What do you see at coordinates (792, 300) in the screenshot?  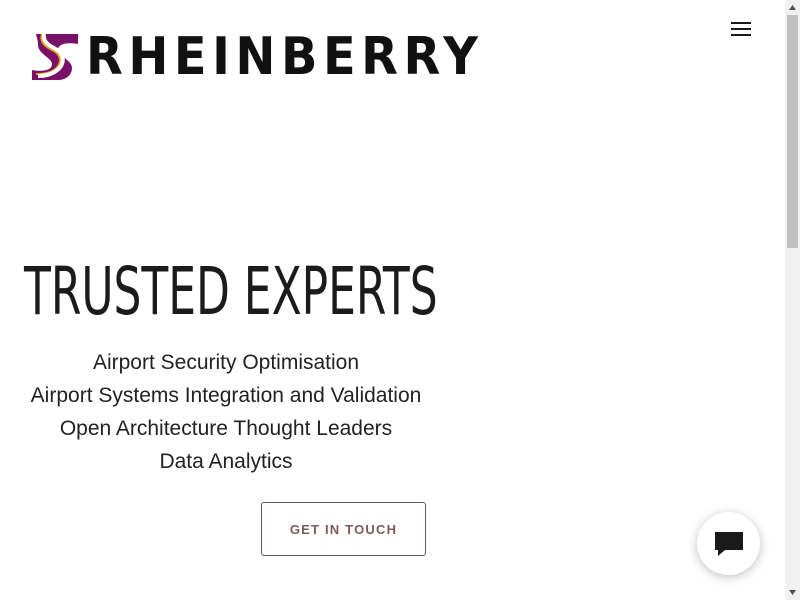 I see `vertical-scrollbar` at bounding box center [792, 300].